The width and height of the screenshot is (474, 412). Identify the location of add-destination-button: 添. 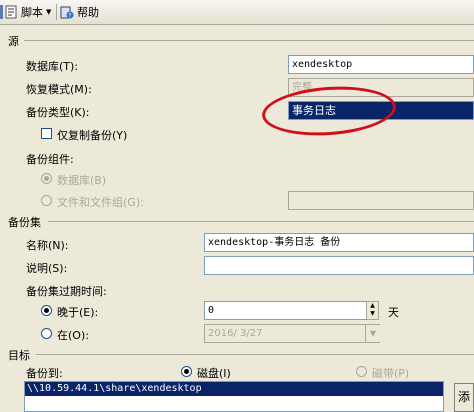
(464, 397).